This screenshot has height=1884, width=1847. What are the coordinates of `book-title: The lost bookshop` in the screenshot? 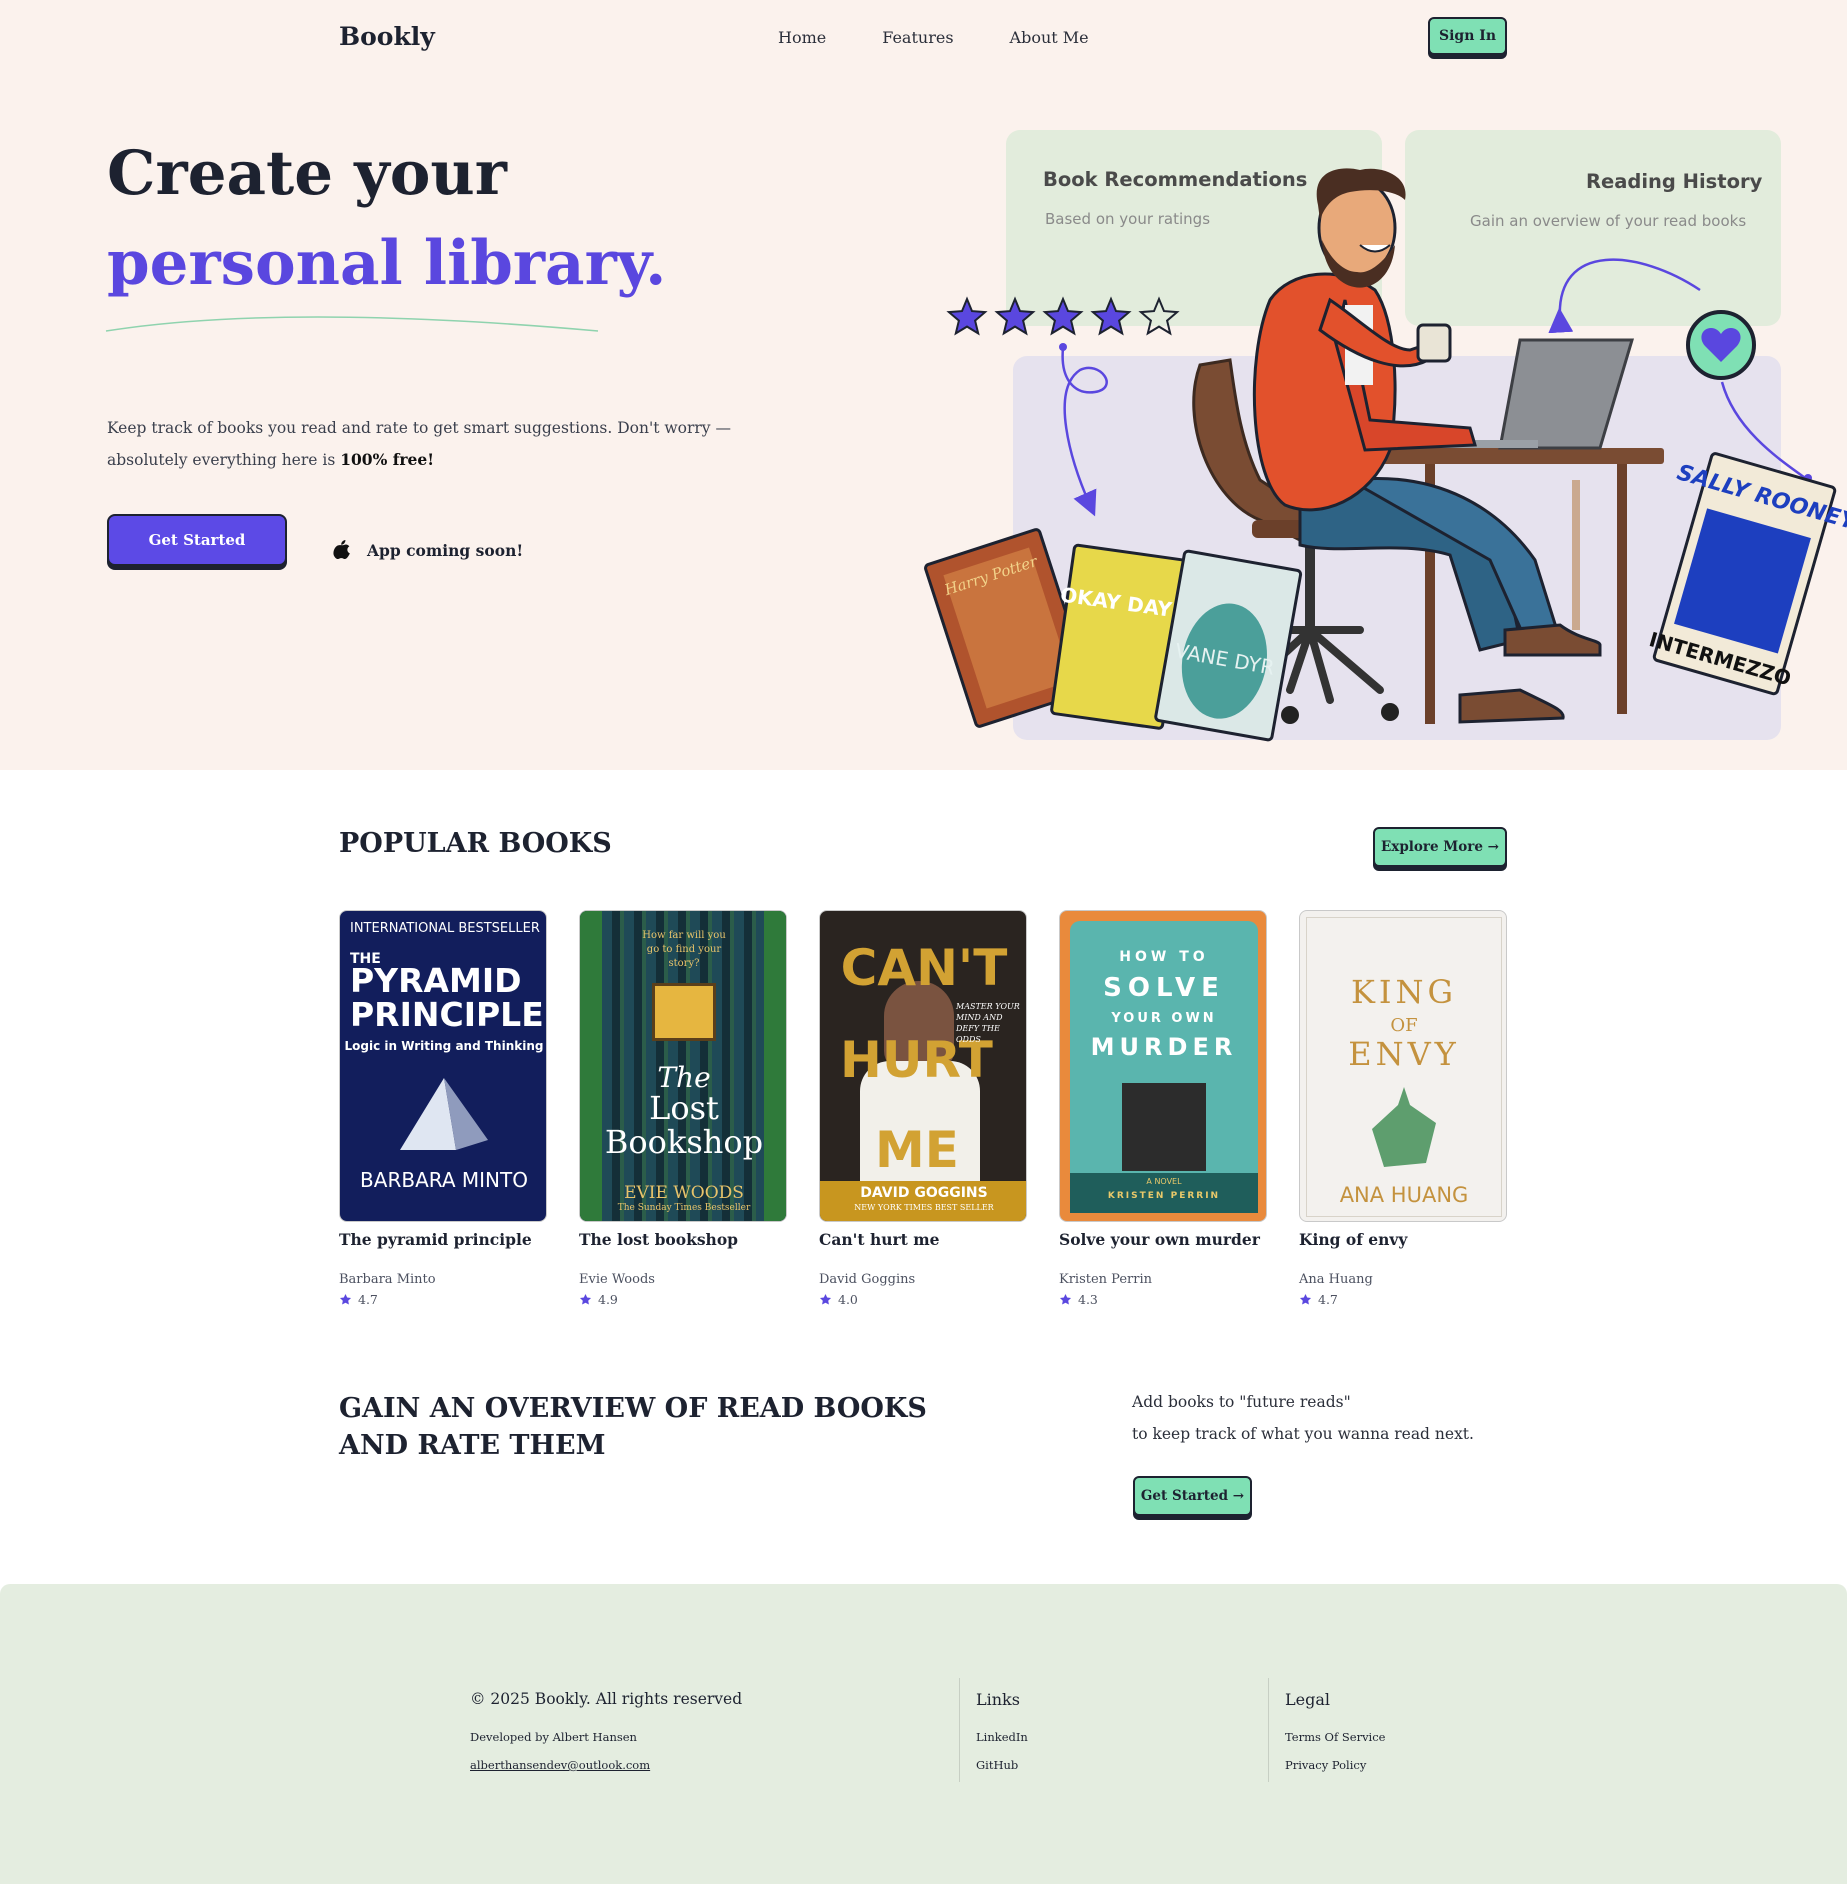 It's located at (658, 1239).